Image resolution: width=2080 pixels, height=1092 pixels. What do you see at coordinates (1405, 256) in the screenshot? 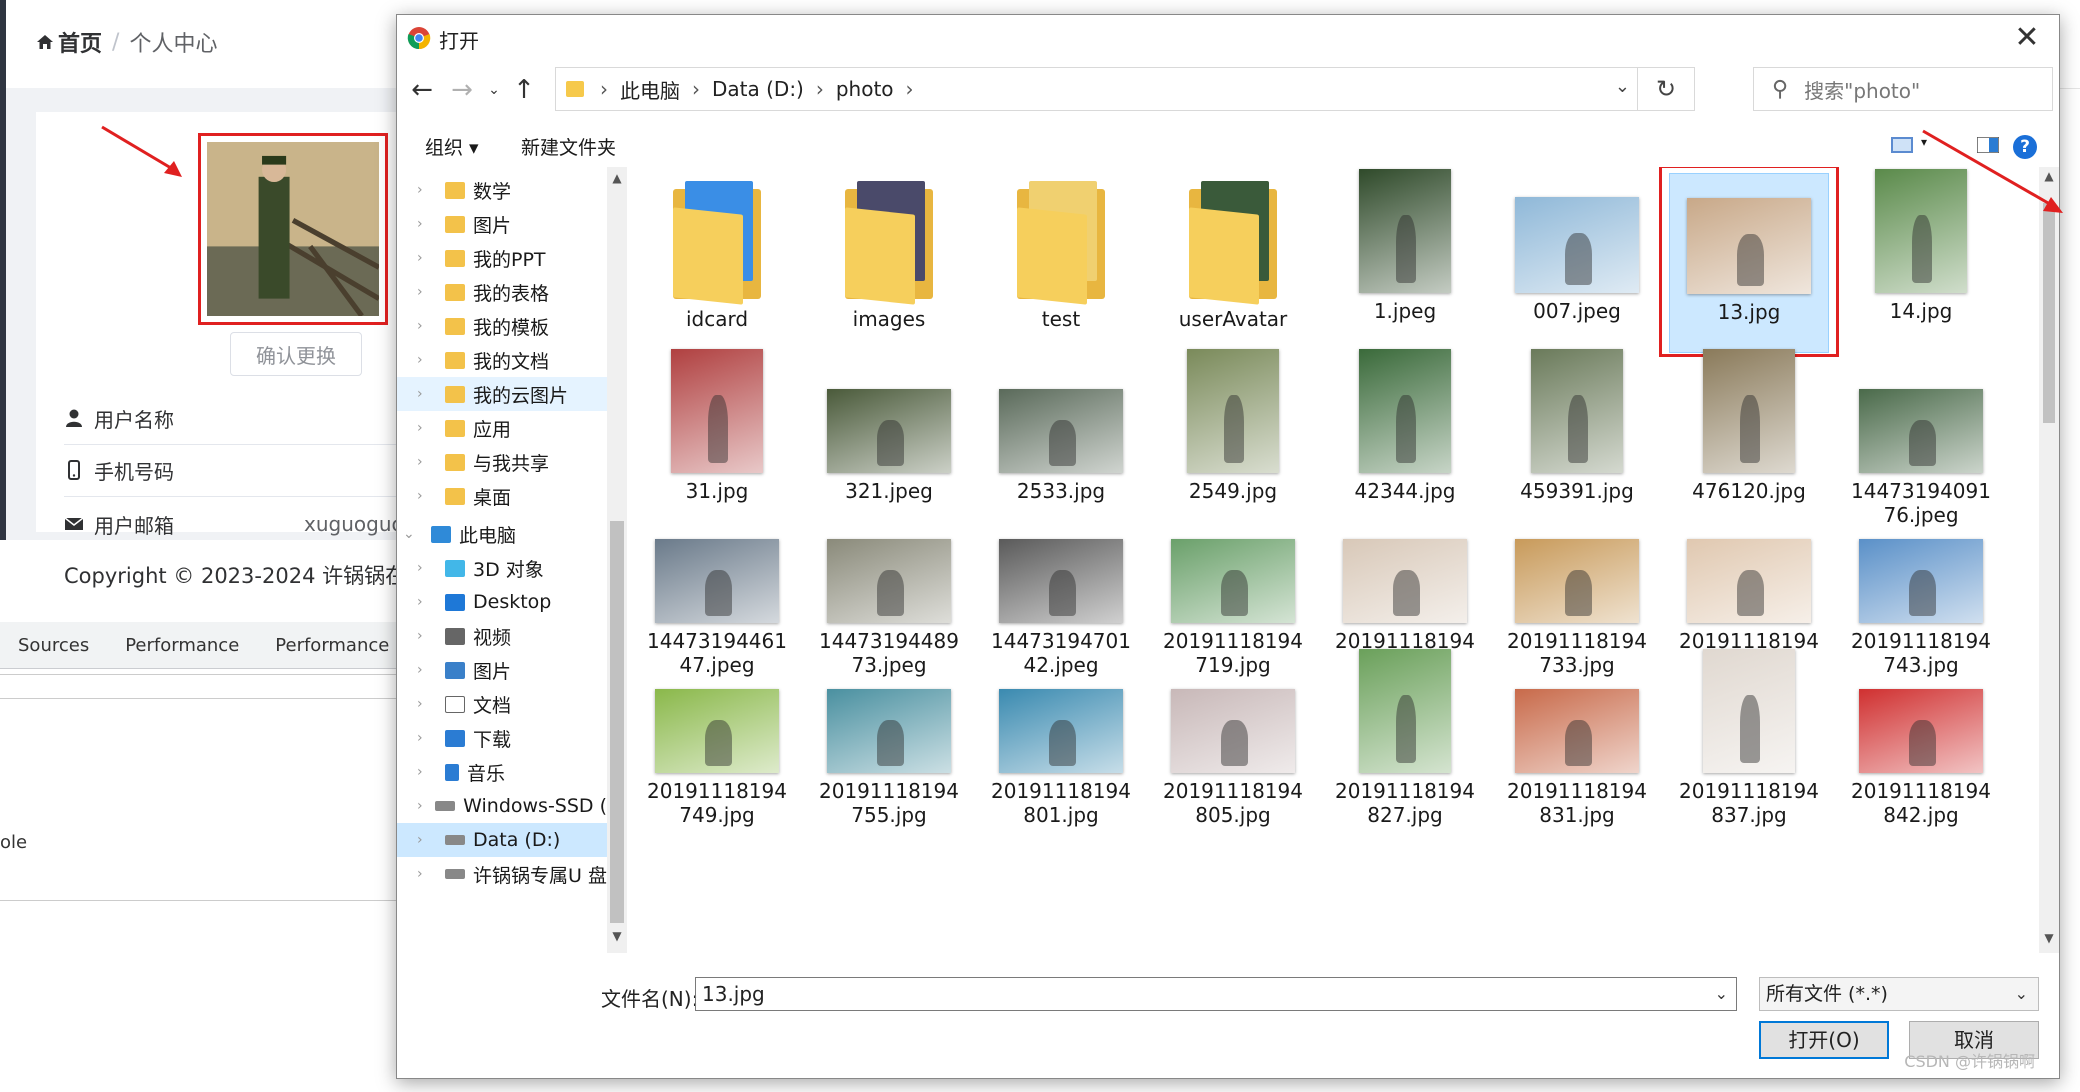
I see `image-tile: 1.jpeg` at bounding box center [1405, 256].